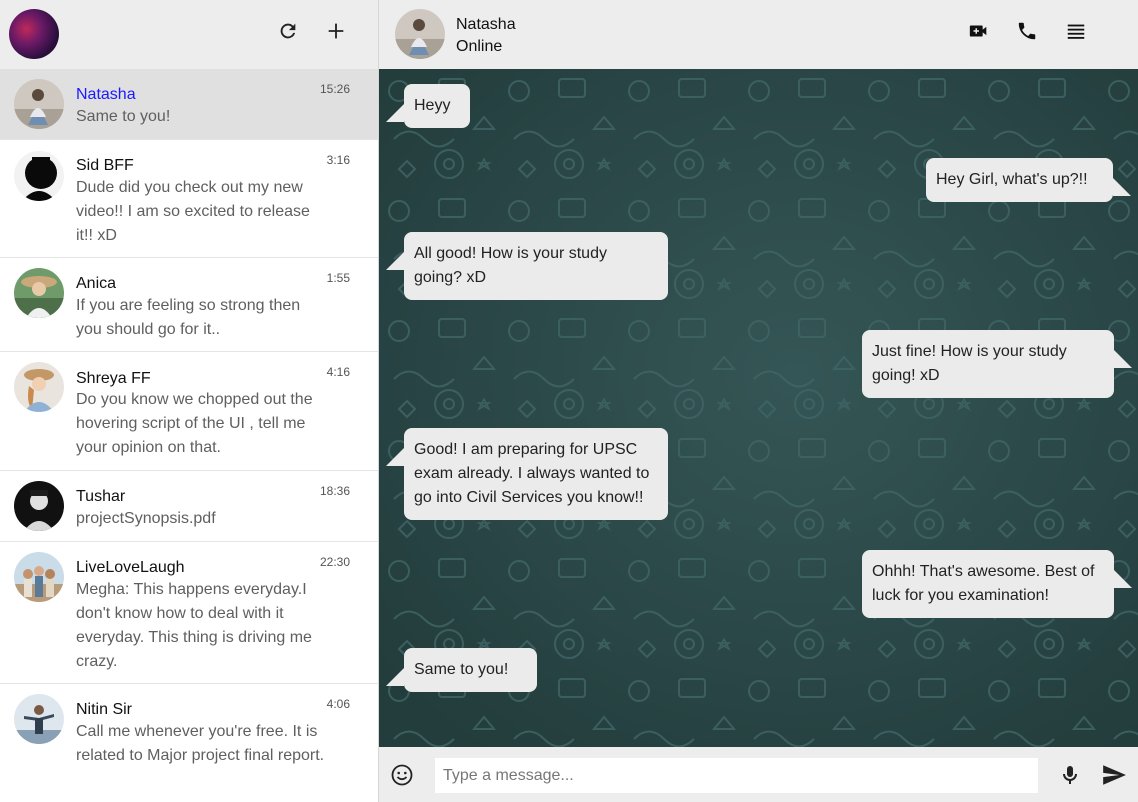  Describe the element at coordinates (338, 704) in the screenshot. I see `chat-time: 4:06` at that location.